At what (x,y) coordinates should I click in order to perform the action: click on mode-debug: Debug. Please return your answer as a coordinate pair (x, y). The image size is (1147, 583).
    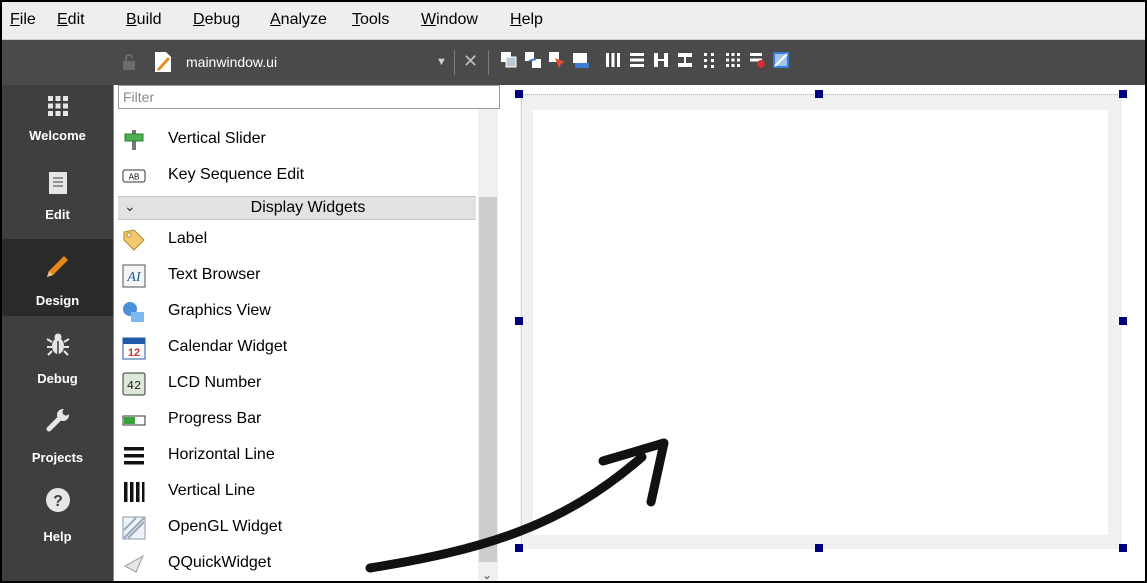
    Looking at the image, I should click on (57, 364).